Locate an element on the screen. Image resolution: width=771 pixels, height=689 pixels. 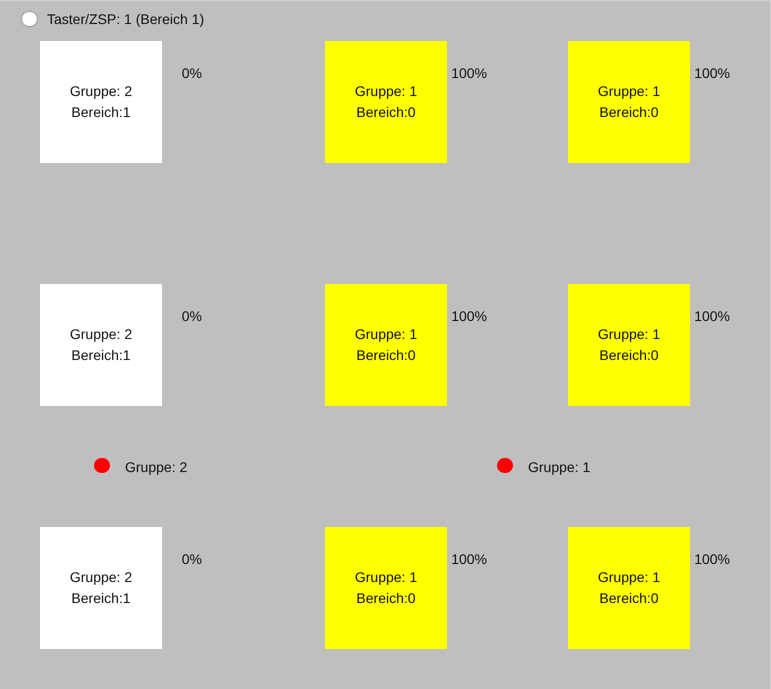
radio-option: Taster/ZSP: 1 (Bereich 1) is located at coordinates (112, 19).